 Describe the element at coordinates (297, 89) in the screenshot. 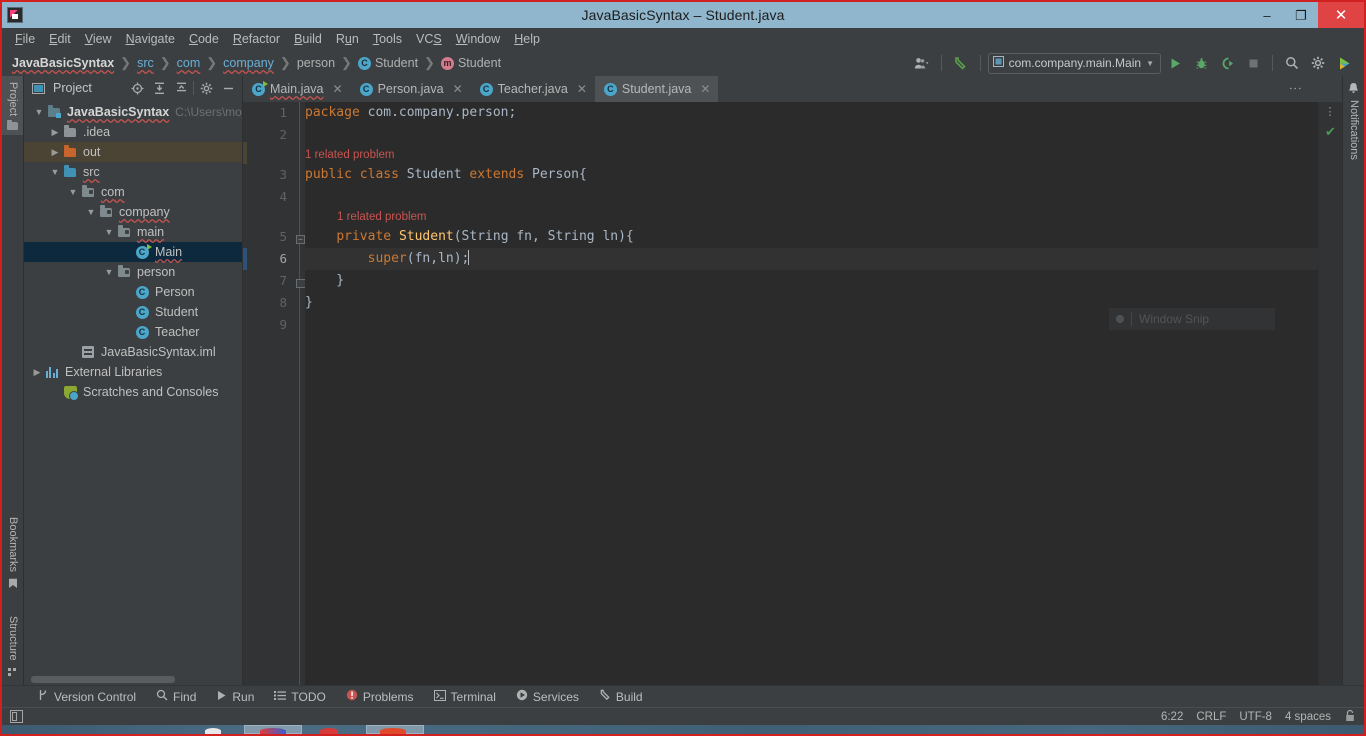

I see `editor-tab-main-java: C Main.java ✕` at that location.